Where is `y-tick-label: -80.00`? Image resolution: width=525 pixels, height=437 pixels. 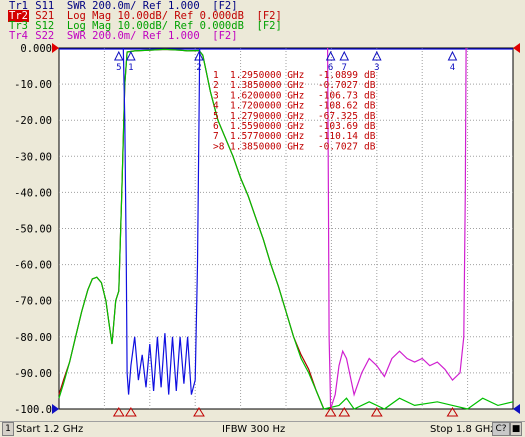
y-tick-label: -80.00 is located at coordinates (33, 338).